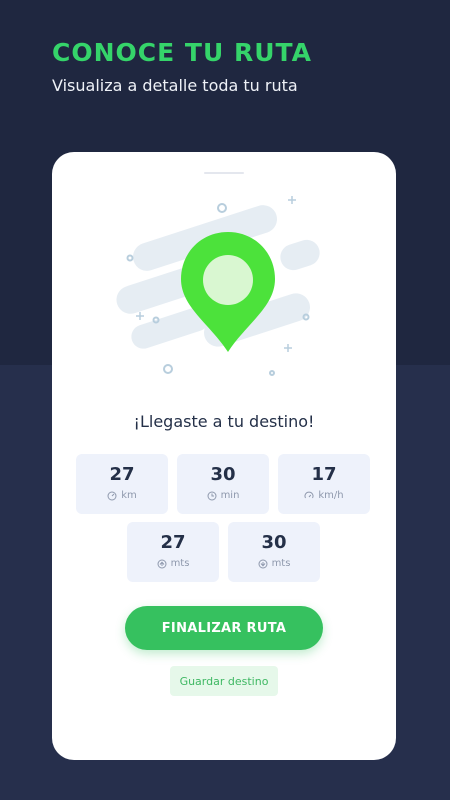  Describe the element at coordinates (162, 563) in the screenshot. I see `arrow-up-icon` at that location.